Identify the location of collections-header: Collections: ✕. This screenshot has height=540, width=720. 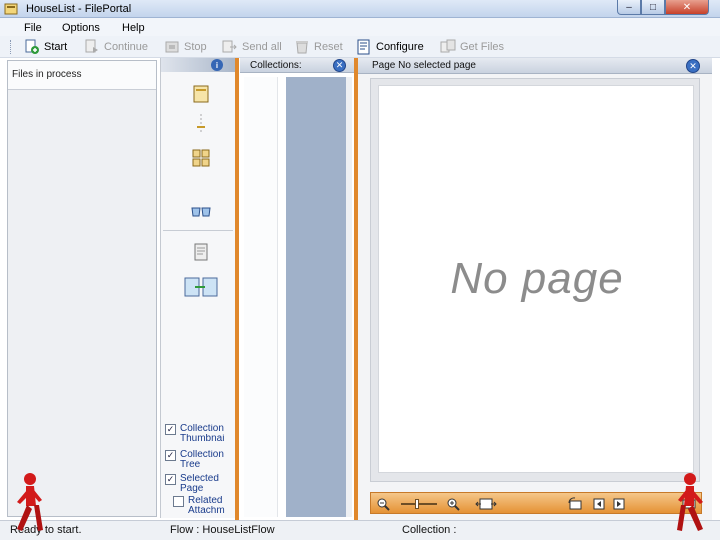
(297, 65).